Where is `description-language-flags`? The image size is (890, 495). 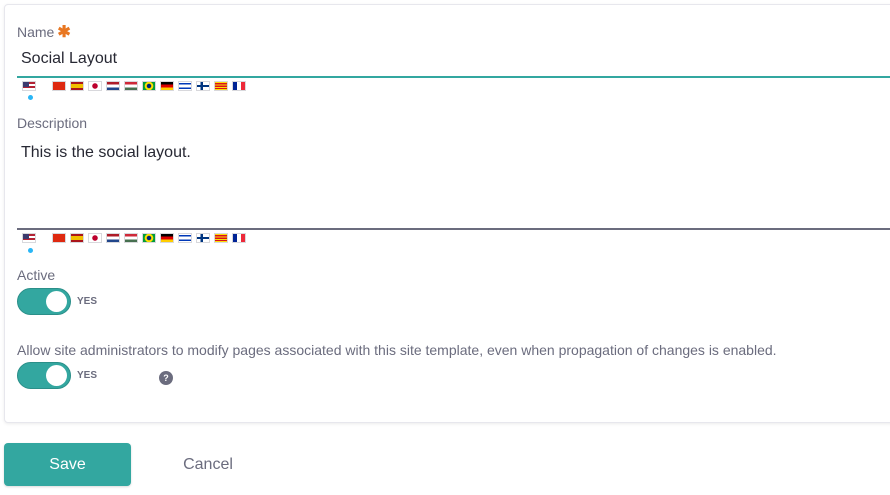
description-language-flags is located at coordinates (134, 238).